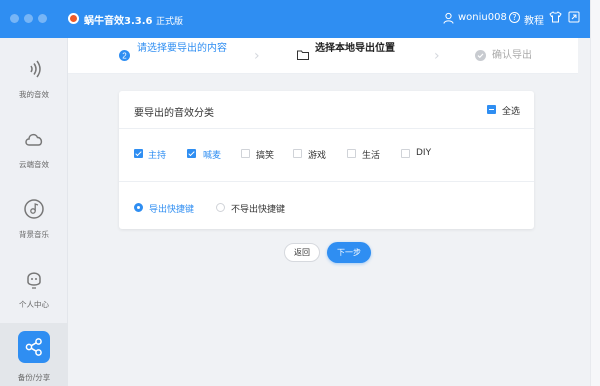 Image resolution: width=600 pixels, height=386 pixels. What do you see at coordinates (371, 154) in the screenshot?
I see `category-label-life: 生活` at bounding box center [371, 154].